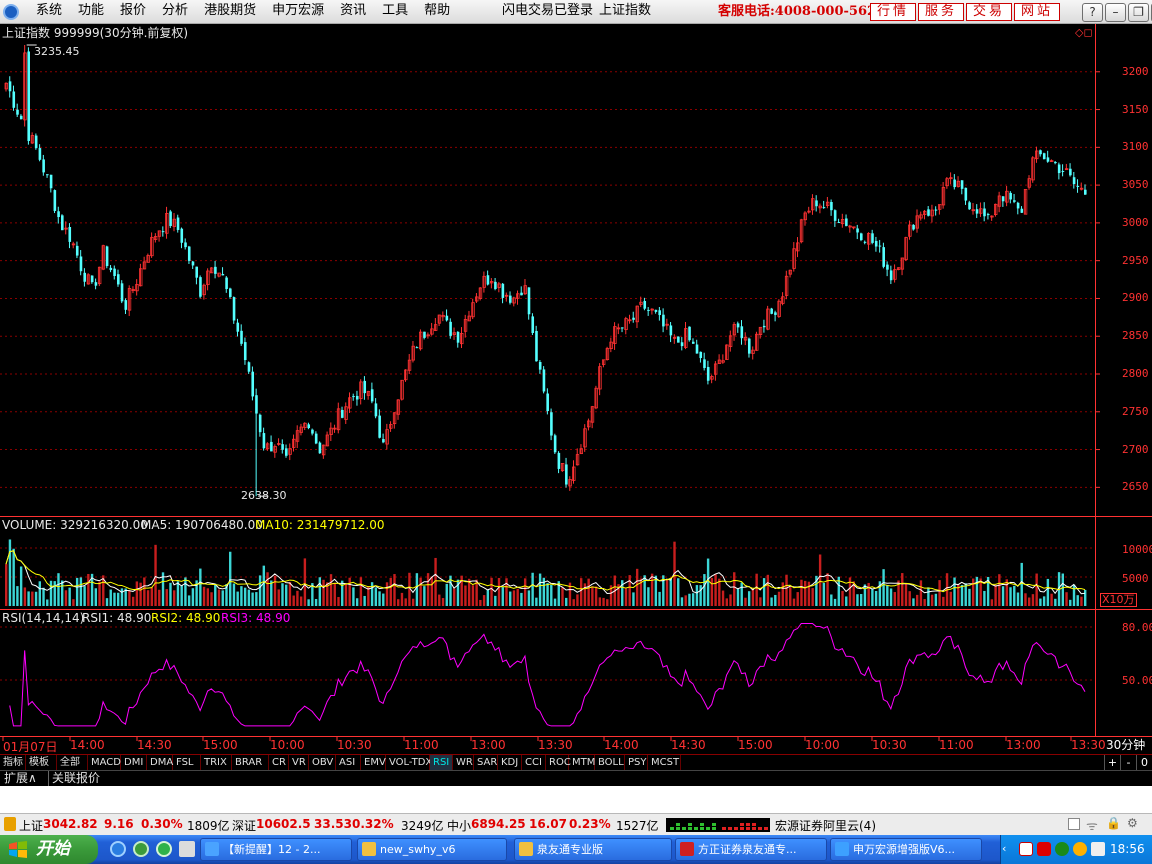  I want to click on tab-vr: VR, so click(299, 763).